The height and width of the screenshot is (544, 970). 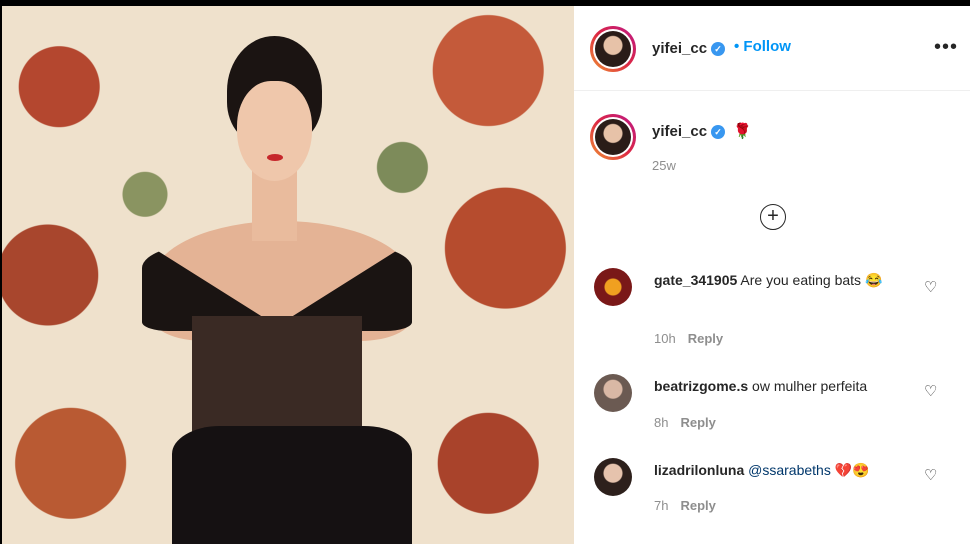 I want to click on post-header: yifei_cc ✓ • Follow •••, so click(x=772, y=48).